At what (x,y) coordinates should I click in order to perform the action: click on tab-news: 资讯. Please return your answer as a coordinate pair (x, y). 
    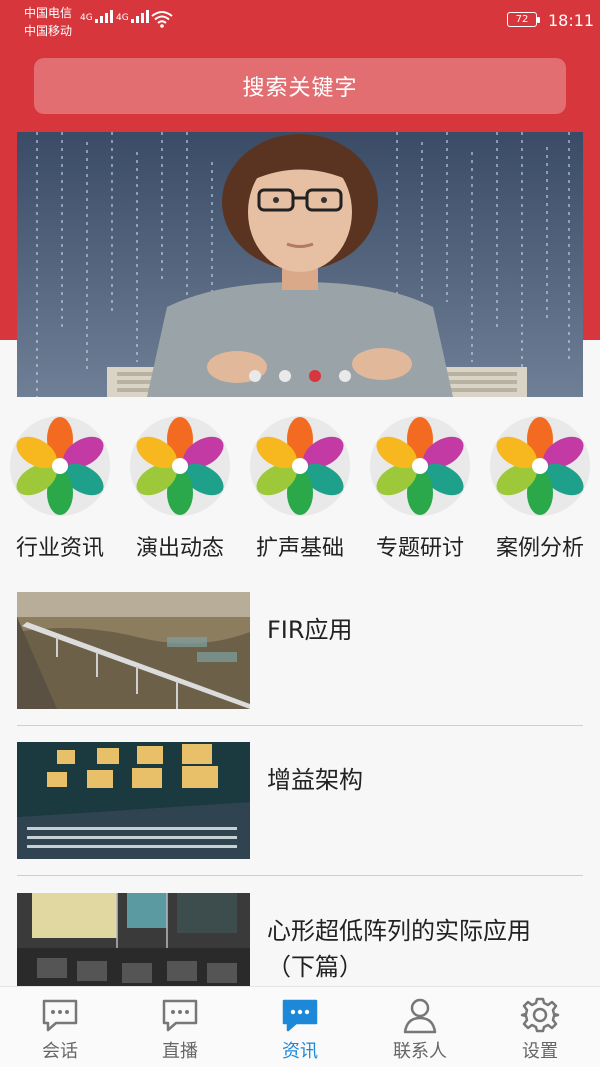
    Looking at the image, I should click on (300, 1027).